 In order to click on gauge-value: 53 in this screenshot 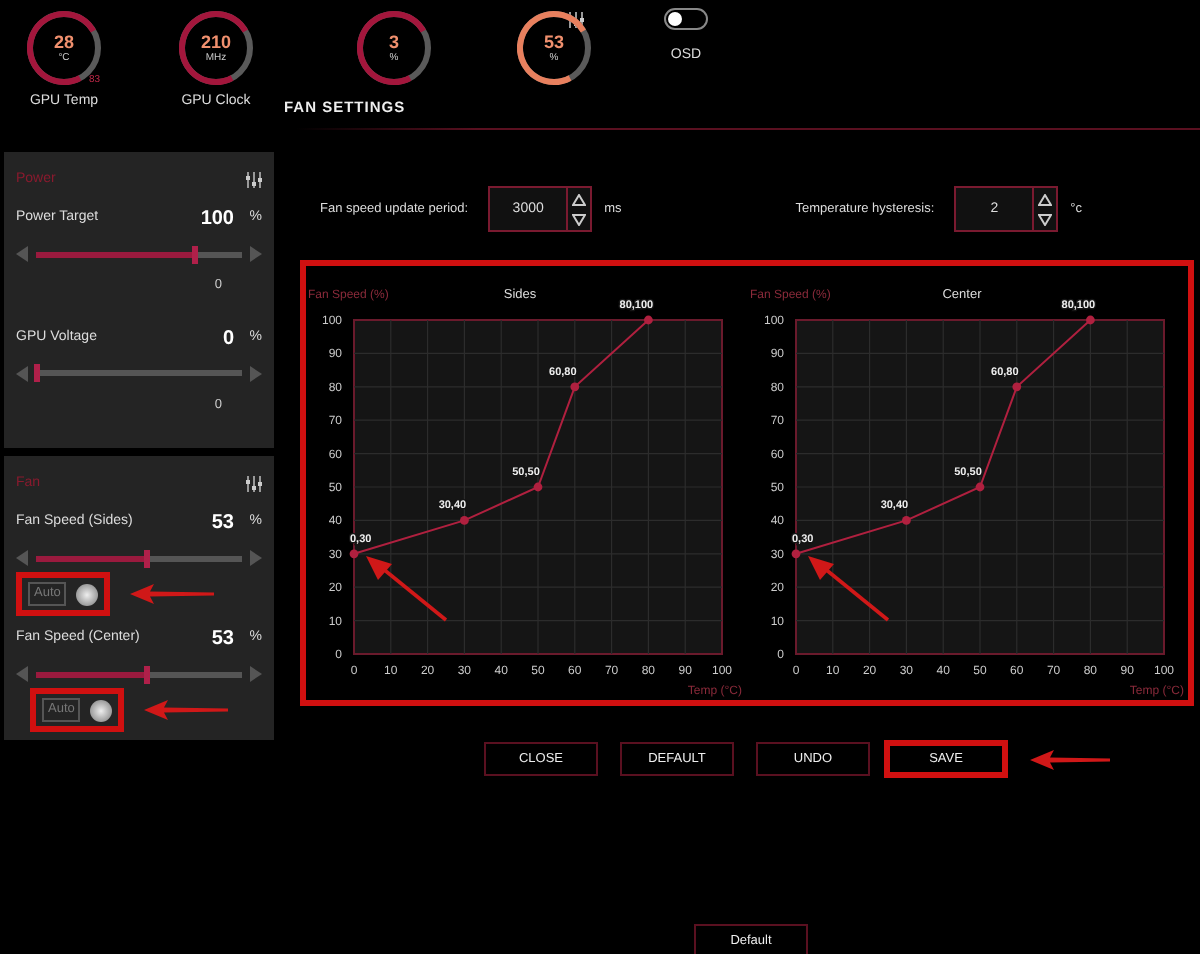, I will do `click(553, 42)`.